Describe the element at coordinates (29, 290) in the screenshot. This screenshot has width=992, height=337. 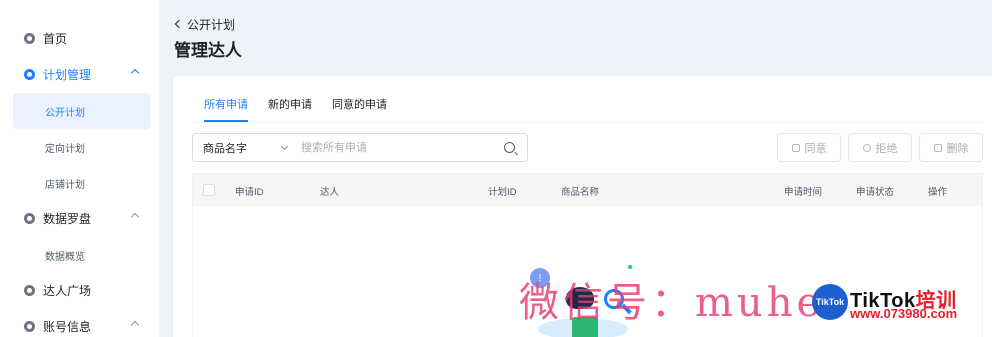
I see `creator-icon` at that location.